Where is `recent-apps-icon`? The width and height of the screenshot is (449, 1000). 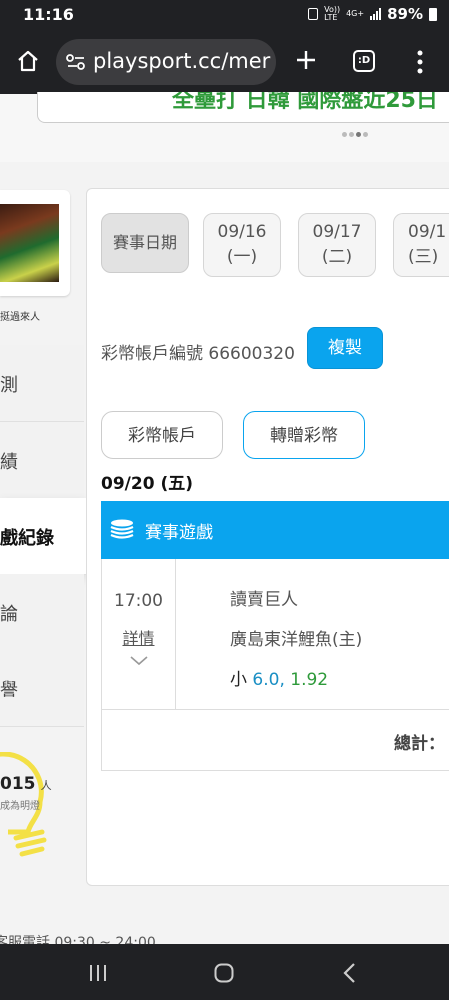
recent-apps-icon is located at coordinates (98, 975).